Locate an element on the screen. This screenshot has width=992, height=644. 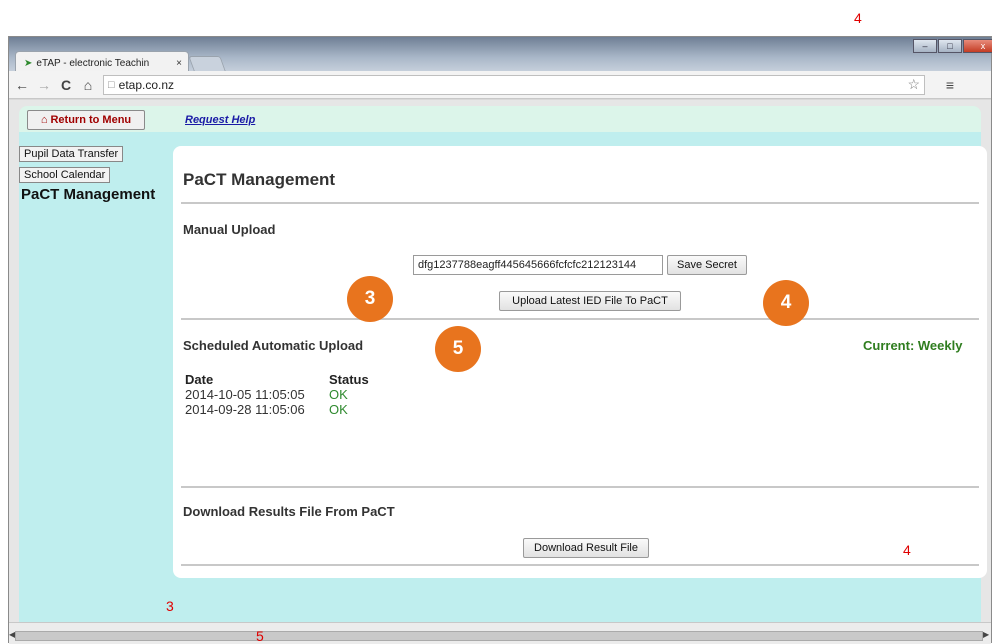
sidebar is located at coordinates (95, 377).